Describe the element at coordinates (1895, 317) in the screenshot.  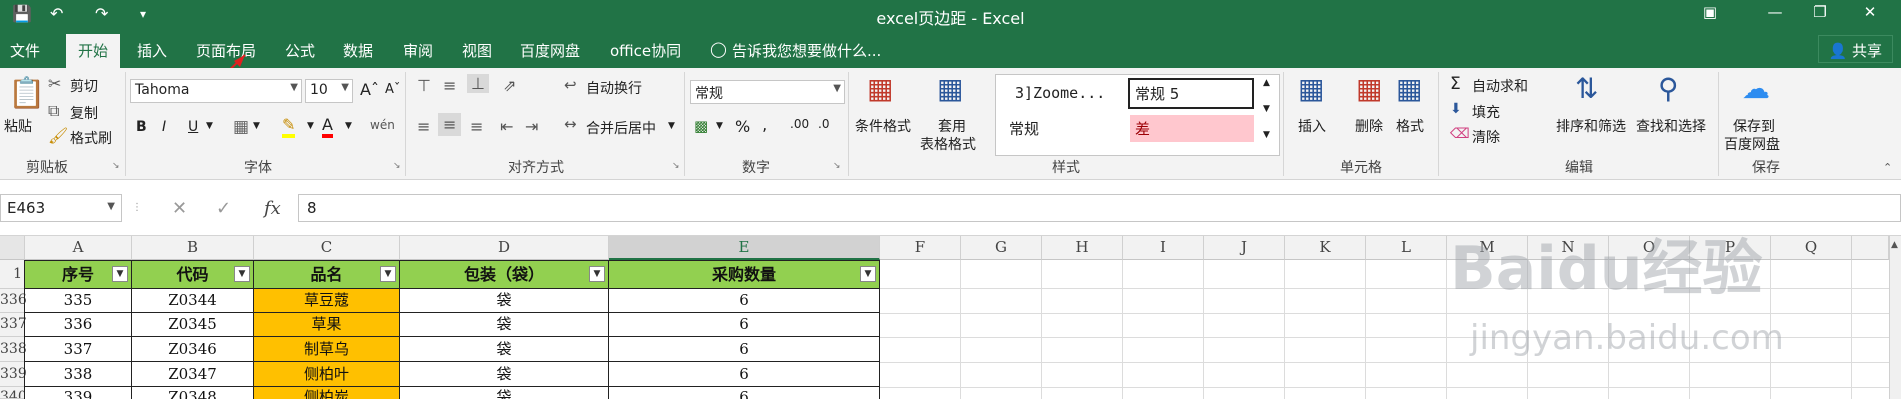
I see `vertical-scrollbar: ▲` at that location.